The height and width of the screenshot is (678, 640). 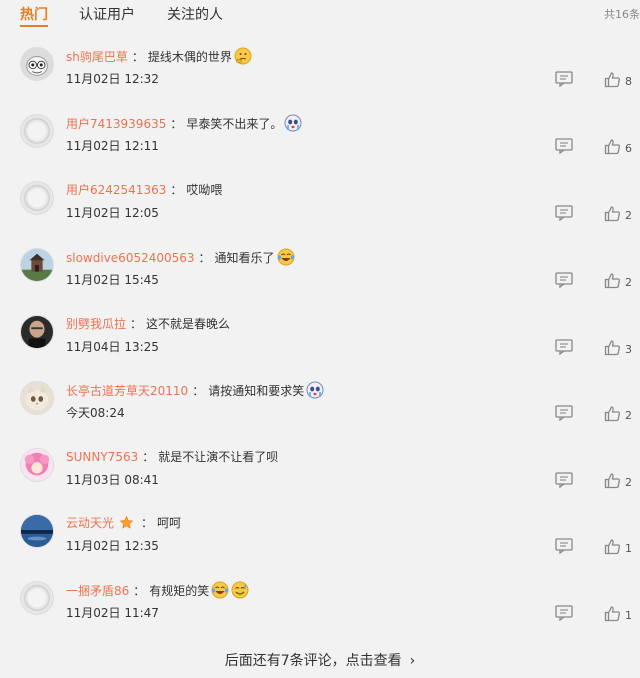 What do you see at coordinates (628, 548) in the screenshot?
I see `like-count: 1` at bounding box center [628, 548].